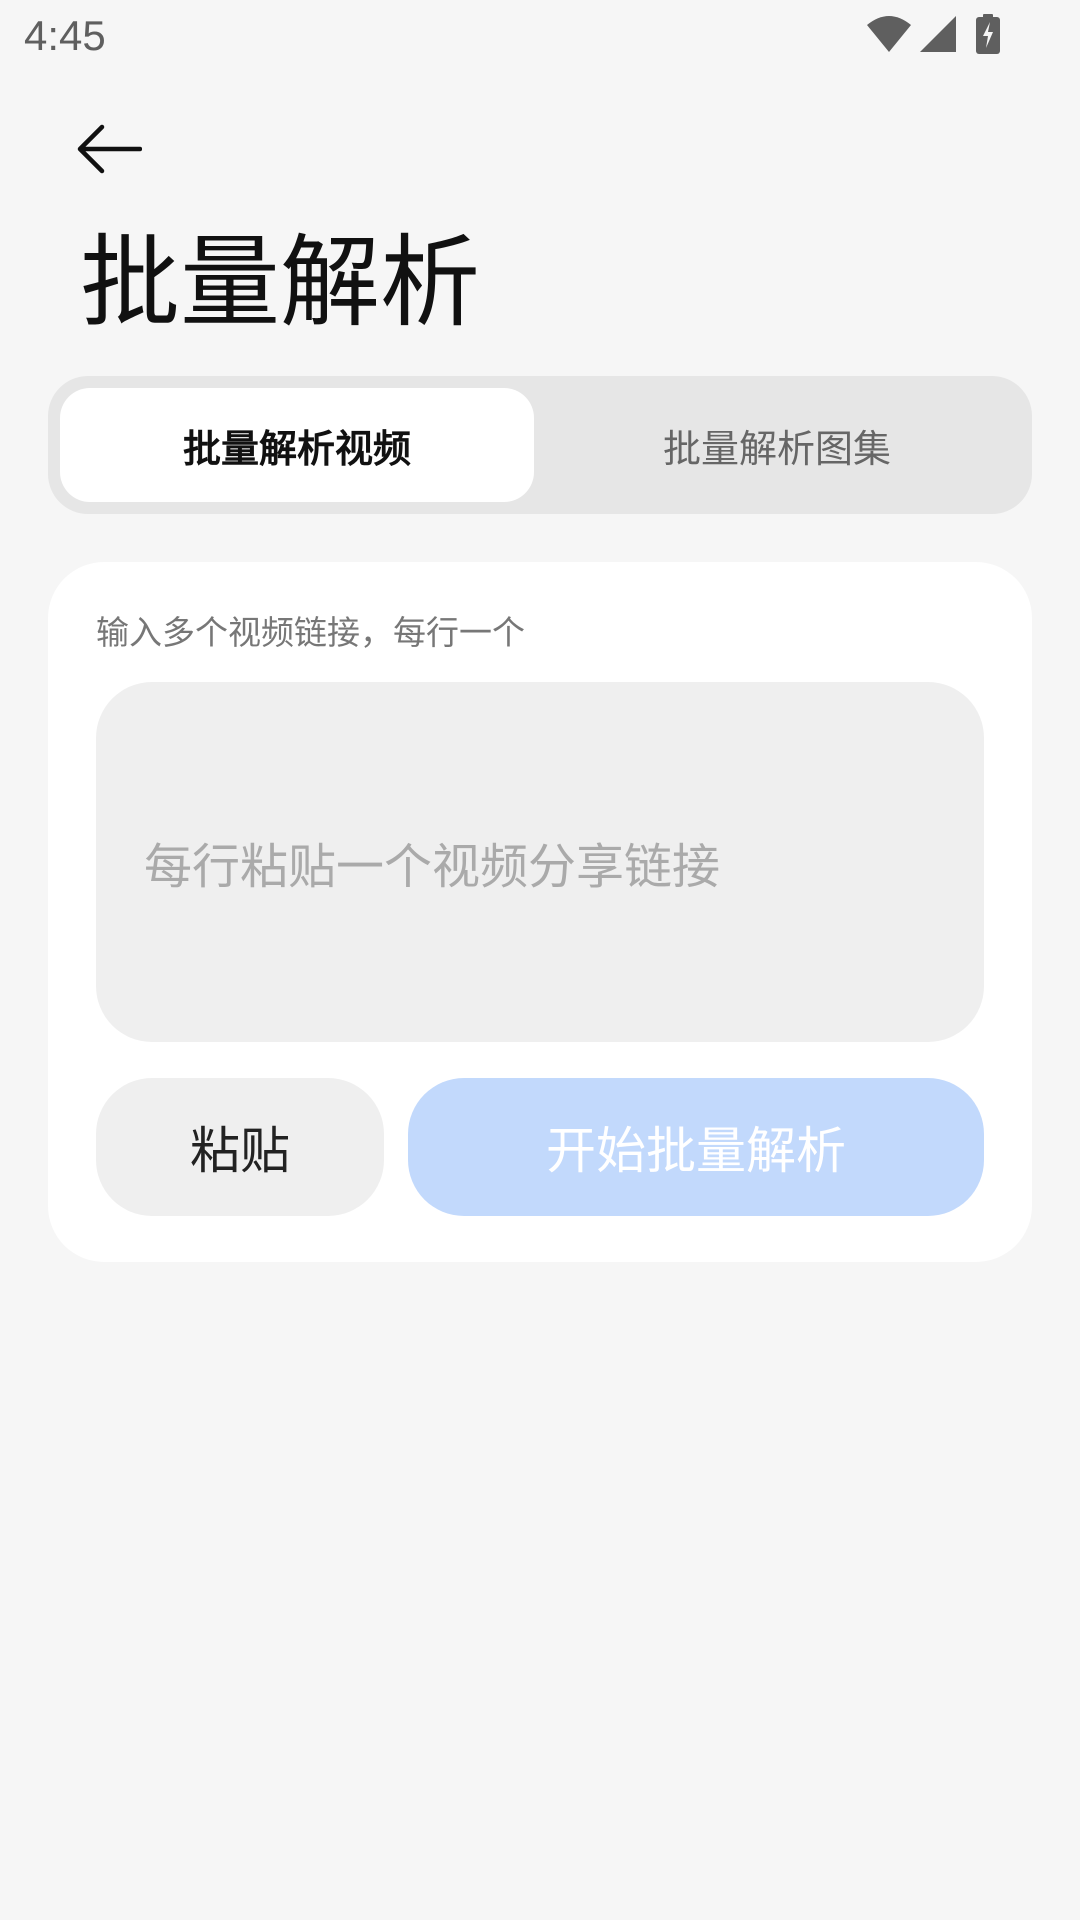 The height and width of the screenshot is (1920, 1080). I want to click on back-button, so click(121, 151).